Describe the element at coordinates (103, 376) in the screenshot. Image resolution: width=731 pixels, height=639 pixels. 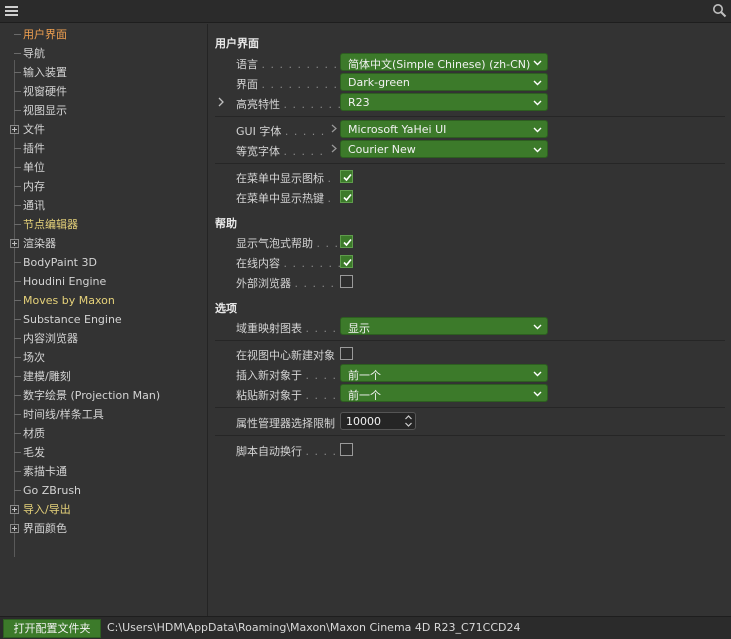
I see `sidebar-item: 建模/雕刻` at that location.